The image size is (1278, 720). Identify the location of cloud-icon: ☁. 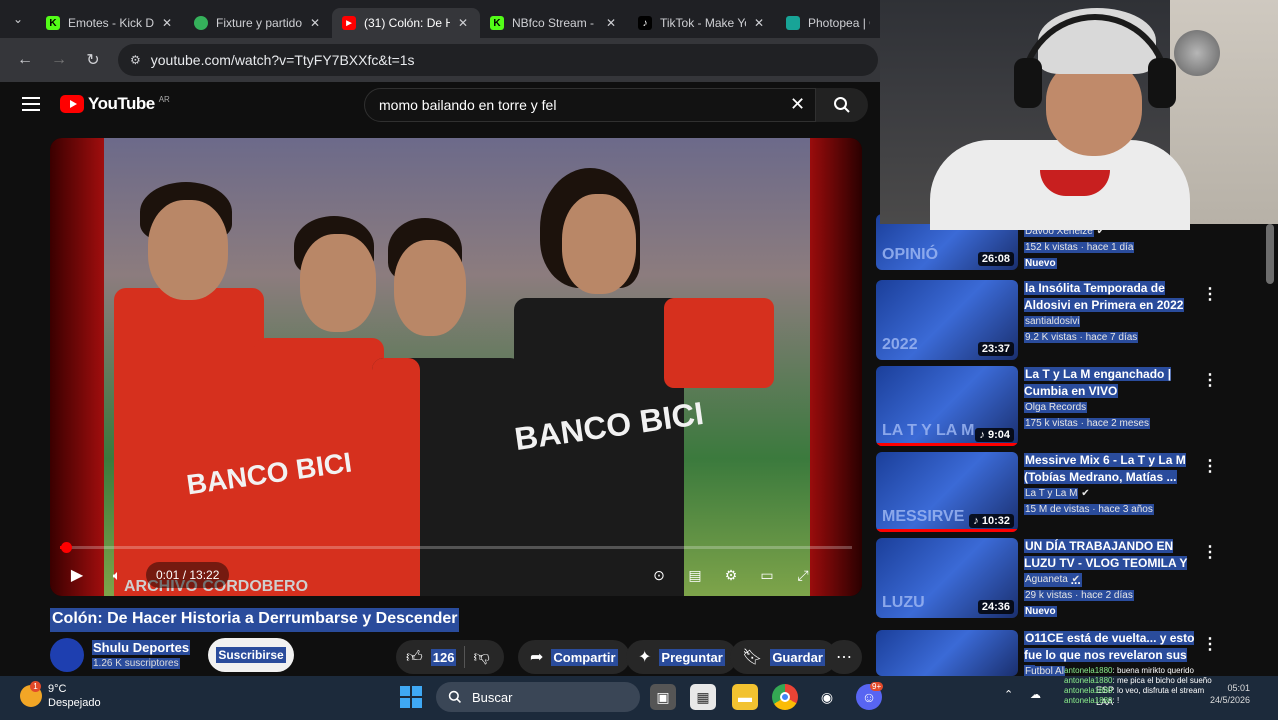
(1035, 694).